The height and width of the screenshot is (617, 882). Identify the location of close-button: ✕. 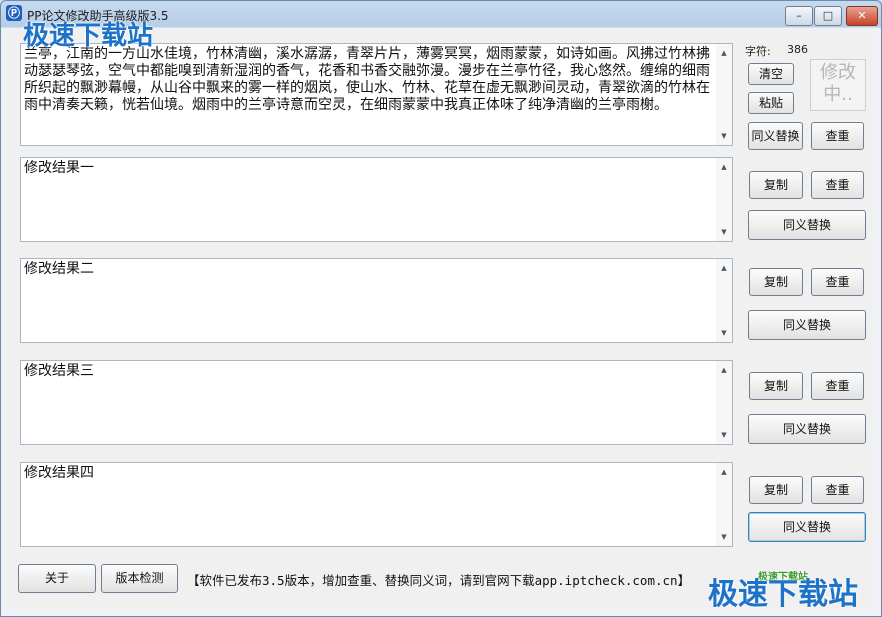
(862, 16).